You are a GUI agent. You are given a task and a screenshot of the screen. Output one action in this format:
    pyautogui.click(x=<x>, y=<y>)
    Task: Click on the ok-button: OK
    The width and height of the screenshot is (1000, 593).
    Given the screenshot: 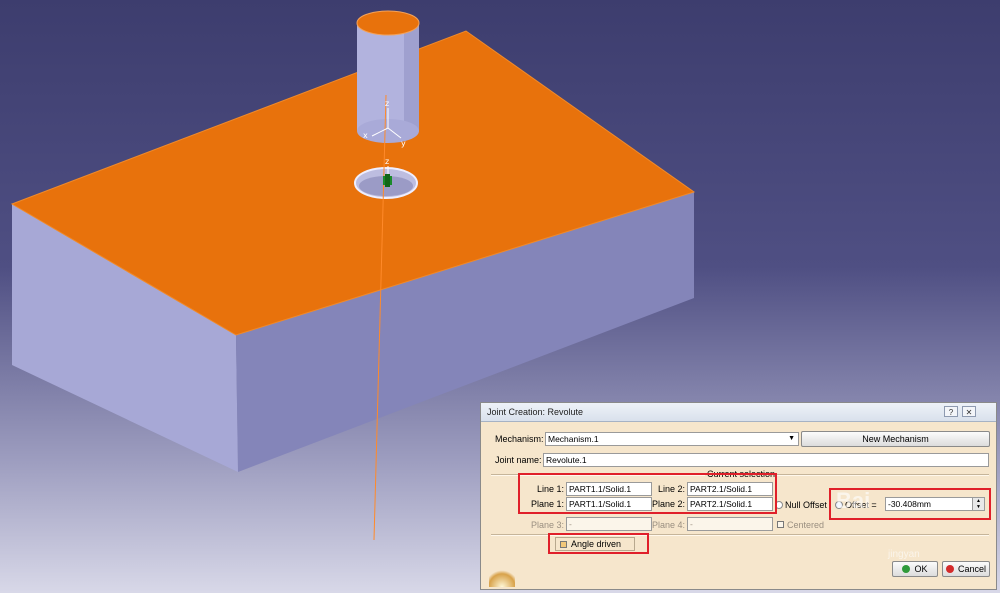 What is the action you would take?
    pyautogui.click(x=915, y=569)
    